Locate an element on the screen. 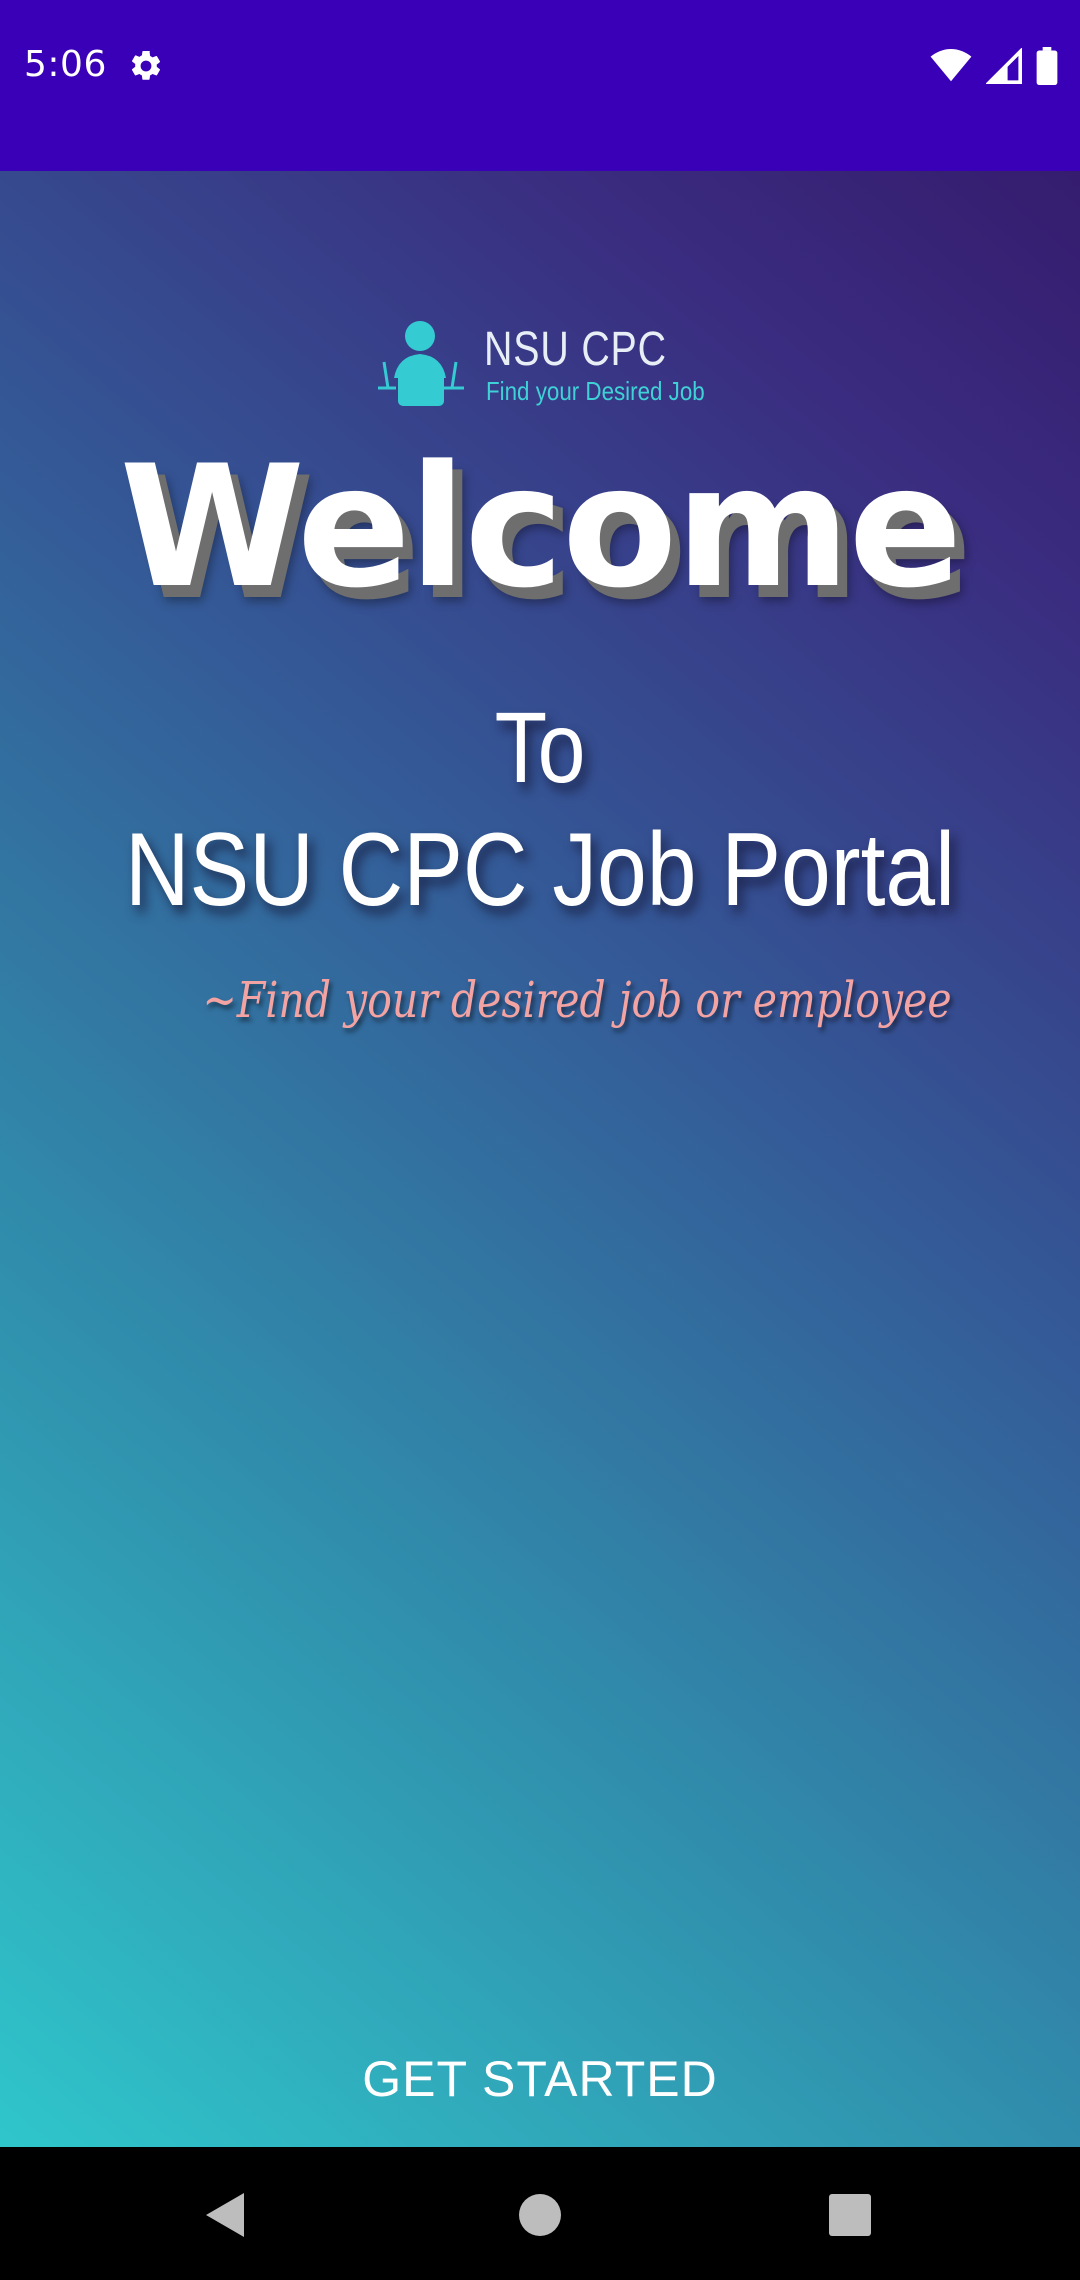 The image size is (1080, 2280). status-time: 5:06 is located at coordinates (65, 64).